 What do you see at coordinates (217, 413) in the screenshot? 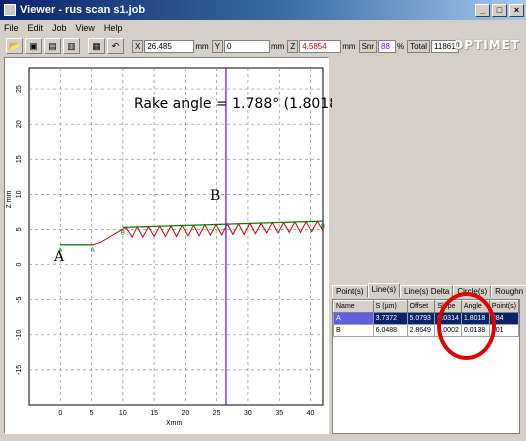
I see `x-tick-label: 25` at bounding box center [217, 413].